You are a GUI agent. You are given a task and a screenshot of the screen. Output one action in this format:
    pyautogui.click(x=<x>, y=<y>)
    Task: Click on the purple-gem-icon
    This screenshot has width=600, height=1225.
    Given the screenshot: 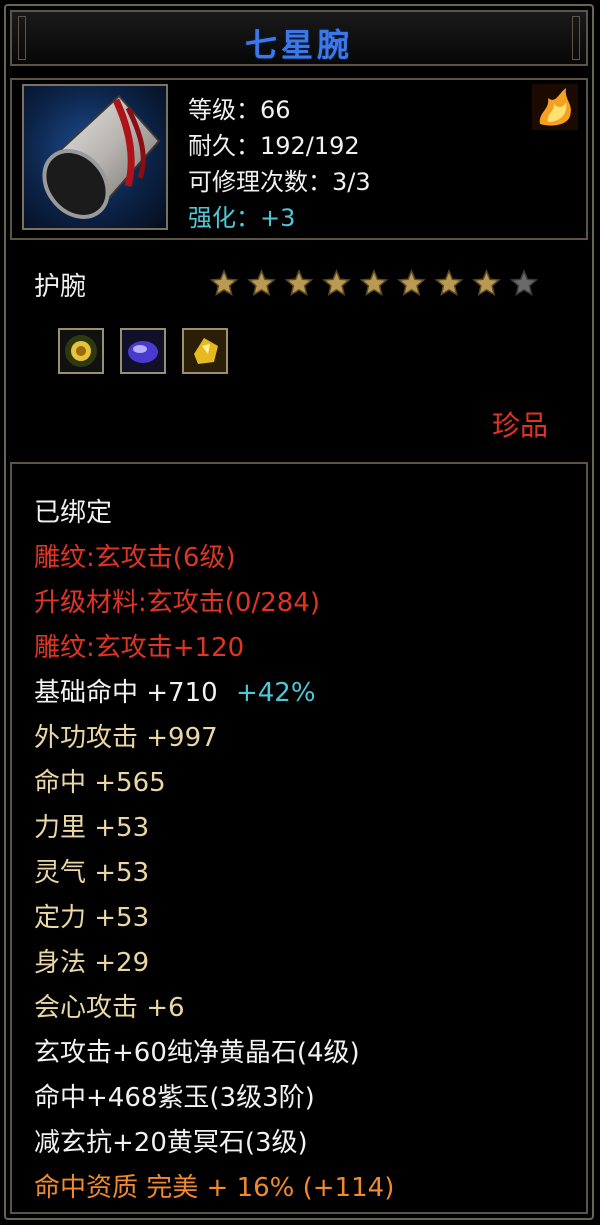 What is the action you would take?
    pyautogui.click(x=143, y=351)
    